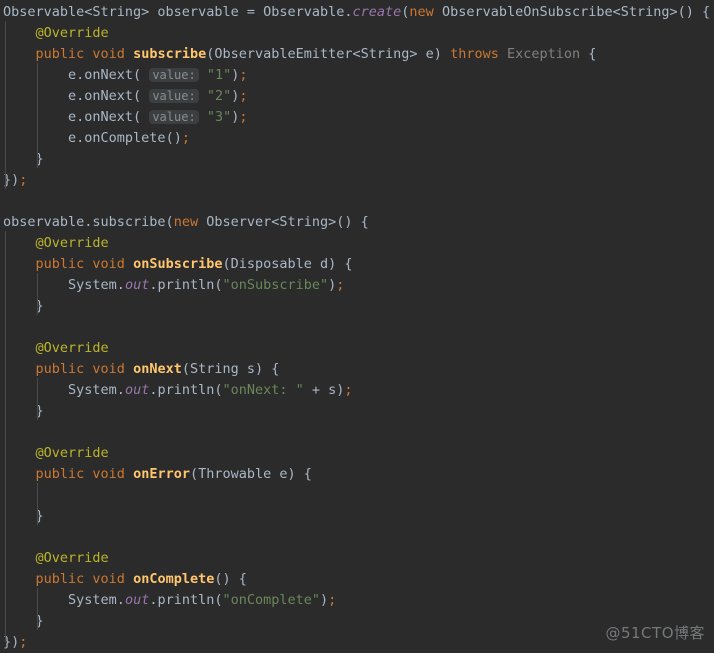  What do you see at coordinates (358, 579) in the screenshot?
I see `code-line: public void onComplete() {` at bounding box center [358, 579].